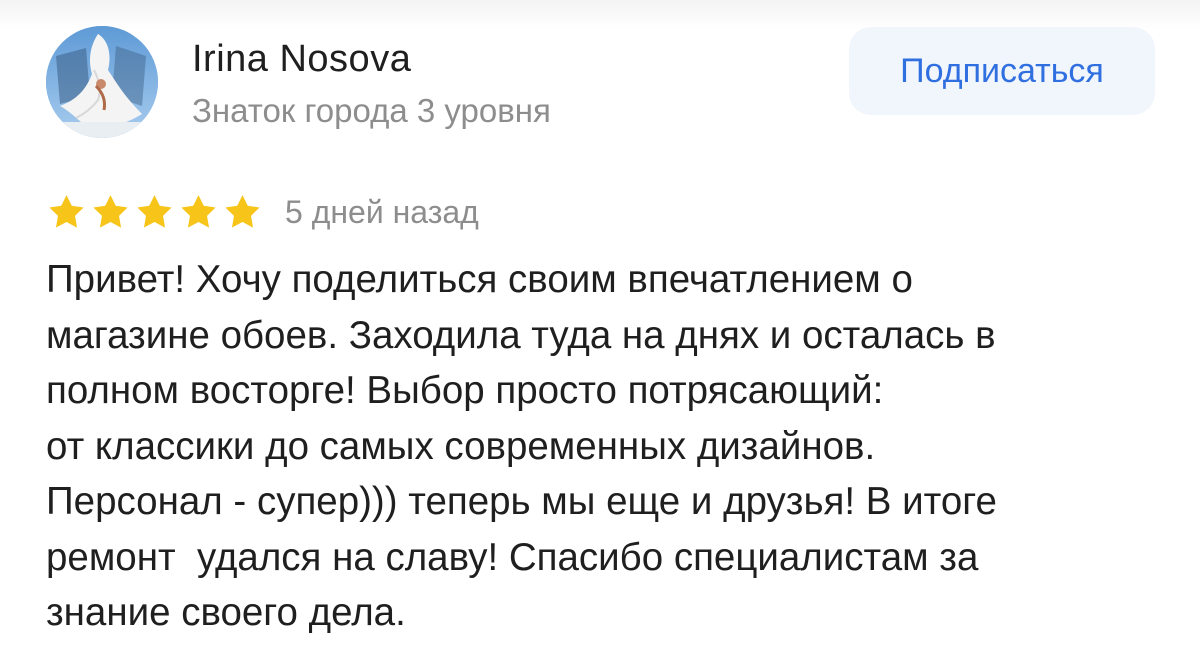 The height and width of the screenshot is (667, 1200). I want to click on author-name: Irina Nosova, so click(301, 59).